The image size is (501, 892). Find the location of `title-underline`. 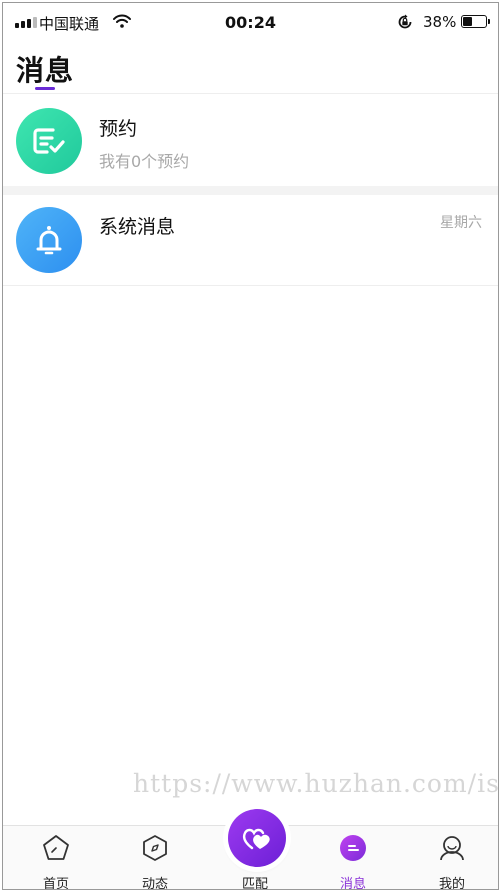

title-underline is located at coordinates (45, 88).